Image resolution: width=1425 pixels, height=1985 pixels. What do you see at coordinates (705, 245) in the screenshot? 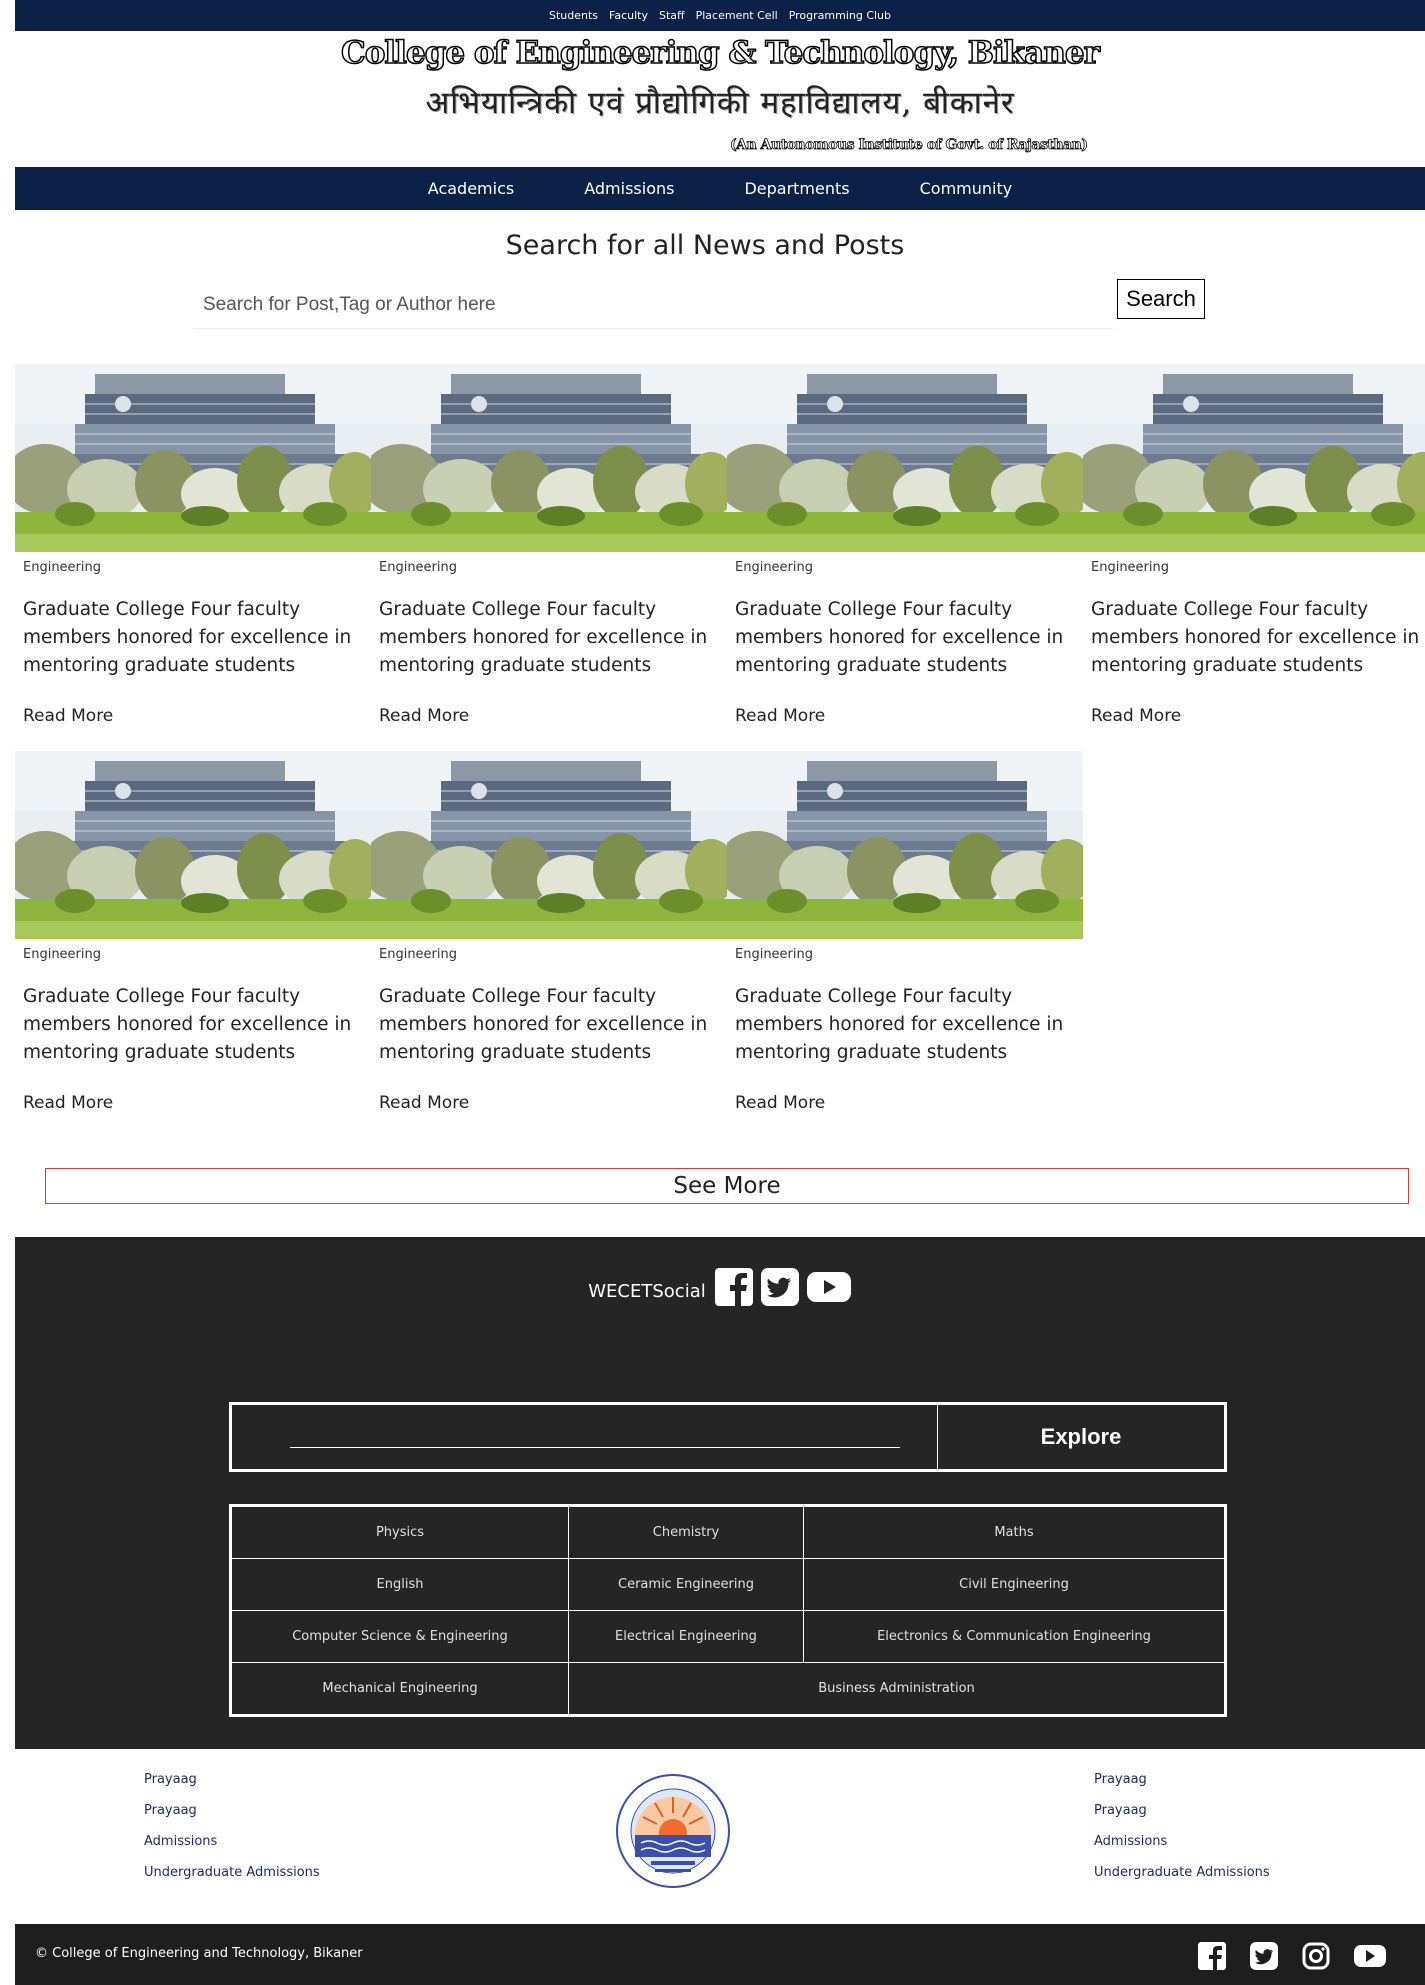
I see `search-heading: Search for all News and Posts` at bounding box center [705, 245].